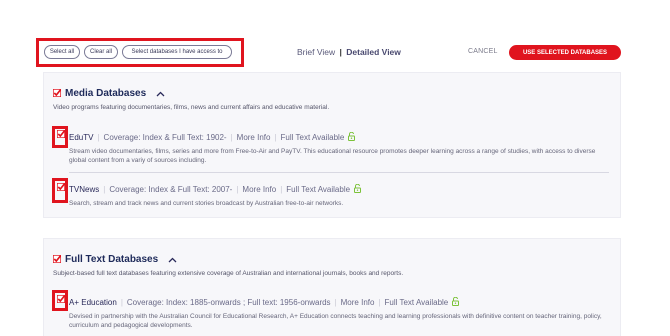 This screenshot has width=670, height=336. What do you see at coordinates (177, 52) in the screenshot?
I see `select-access-button: Select databases I have access to` at bounding box center [177, 52].